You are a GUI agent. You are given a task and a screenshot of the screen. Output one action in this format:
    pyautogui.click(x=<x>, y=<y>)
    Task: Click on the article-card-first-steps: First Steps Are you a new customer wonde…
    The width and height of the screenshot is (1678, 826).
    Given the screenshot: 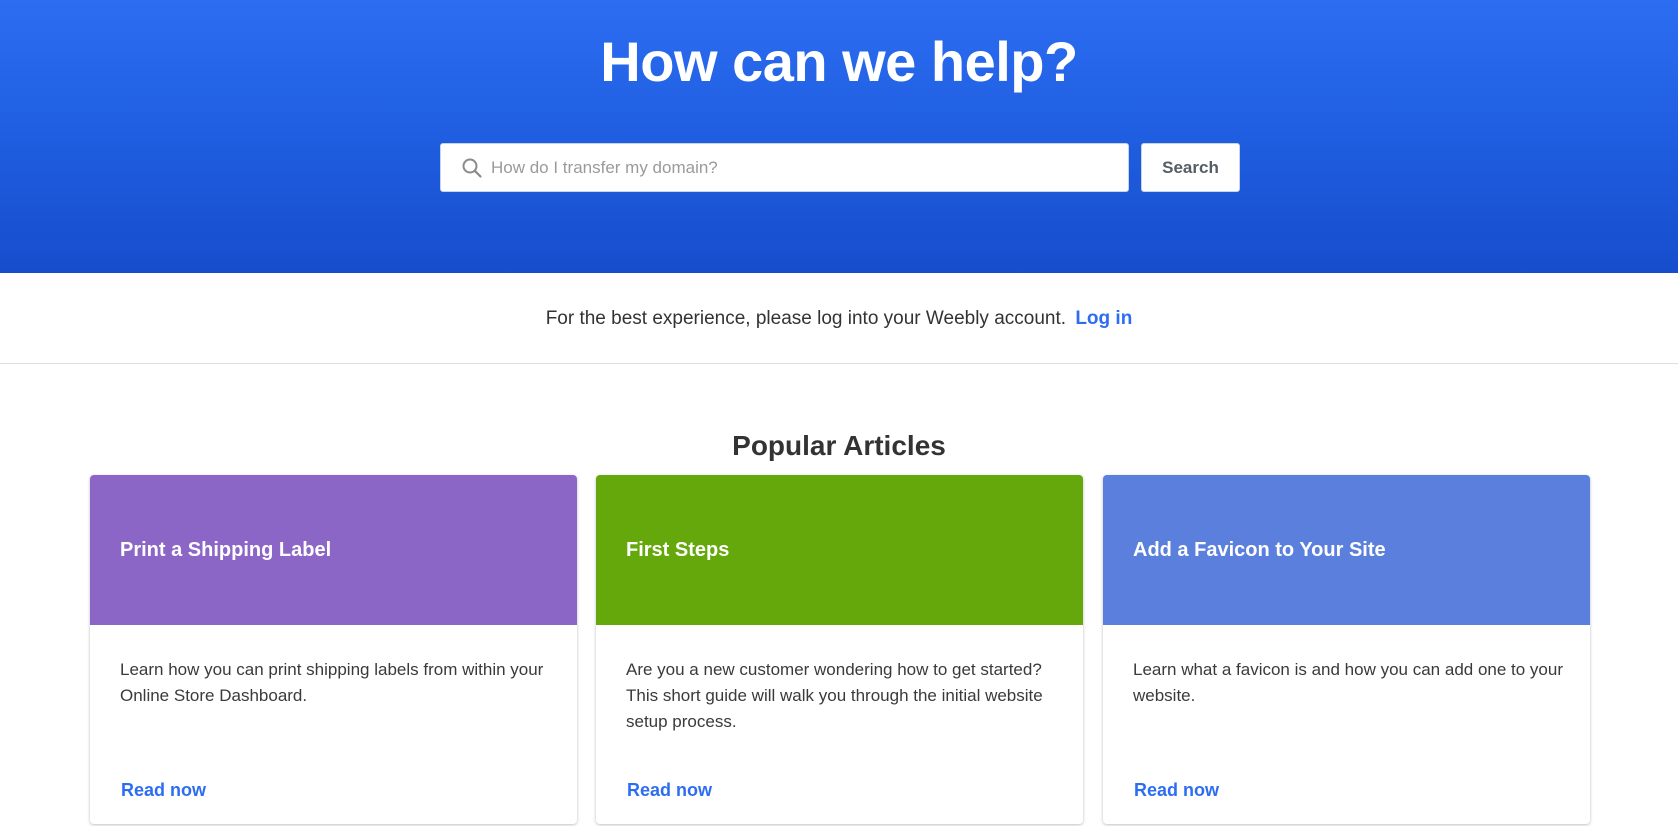 What is the action you would take?
    pyautogui.click(x=839, y=649)
    